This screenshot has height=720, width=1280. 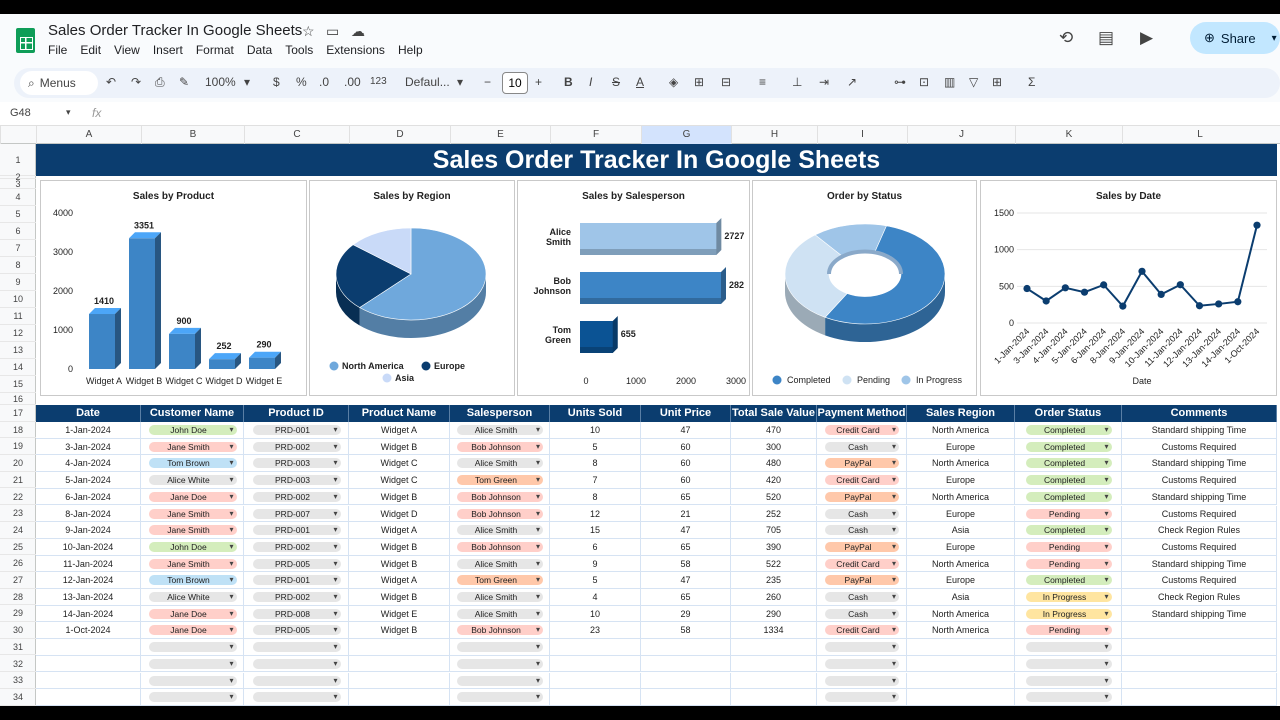 I want to click on strikethrough-icon: S, so click(x=616, y=82).